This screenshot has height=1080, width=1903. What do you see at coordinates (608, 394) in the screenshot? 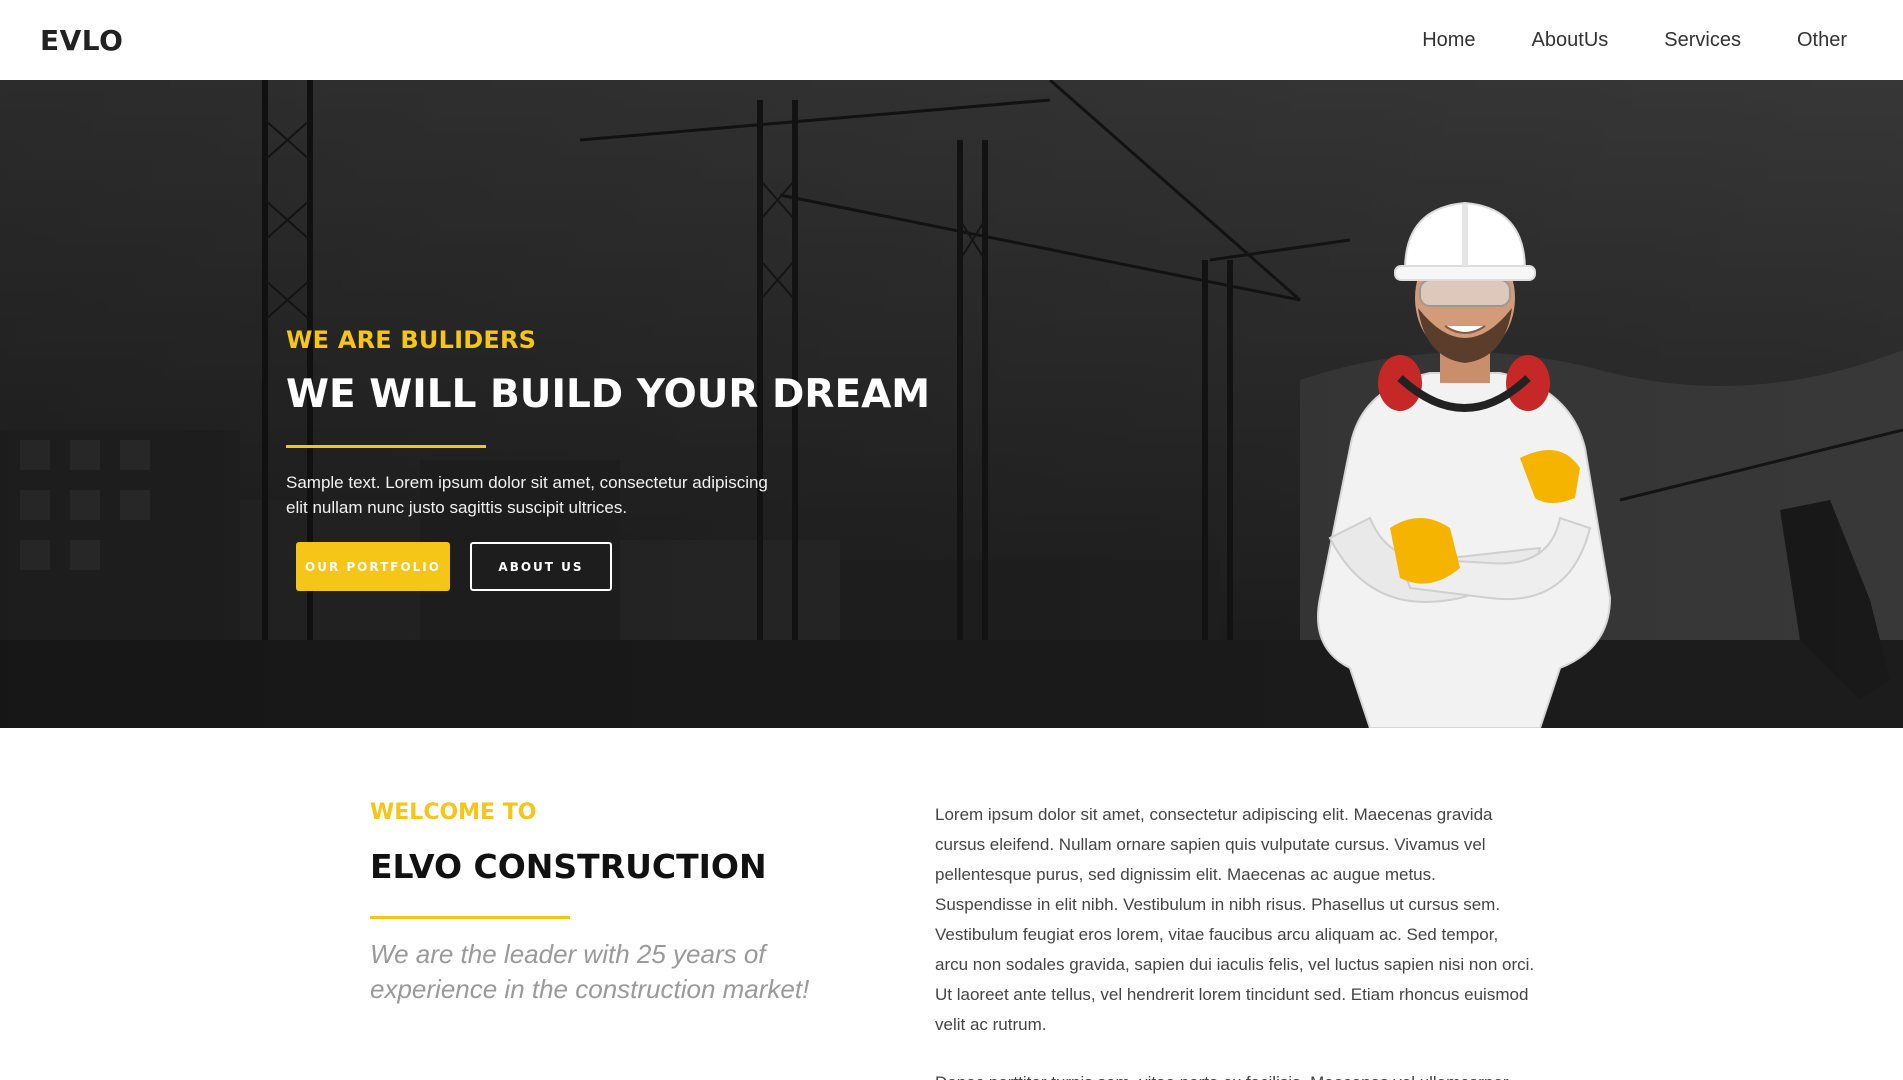
I see `hero-title: WE WILL BUILD YOUR DREAM` at bounding box center [608, 394].